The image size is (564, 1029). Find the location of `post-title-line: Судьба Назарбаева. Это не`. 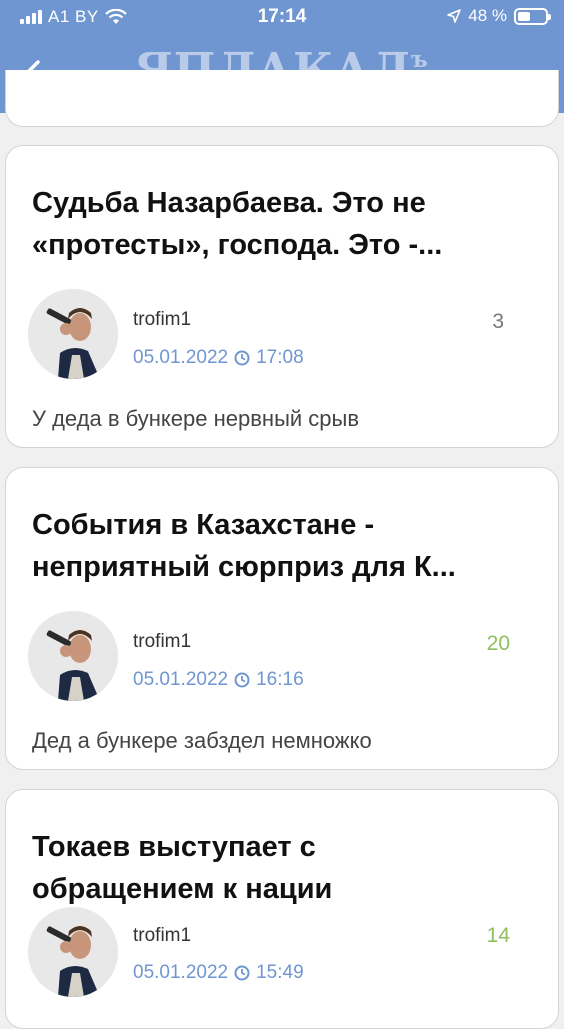

post-title-line: Судьба Назарбаева. Это не is located at coordinates (229, 203).